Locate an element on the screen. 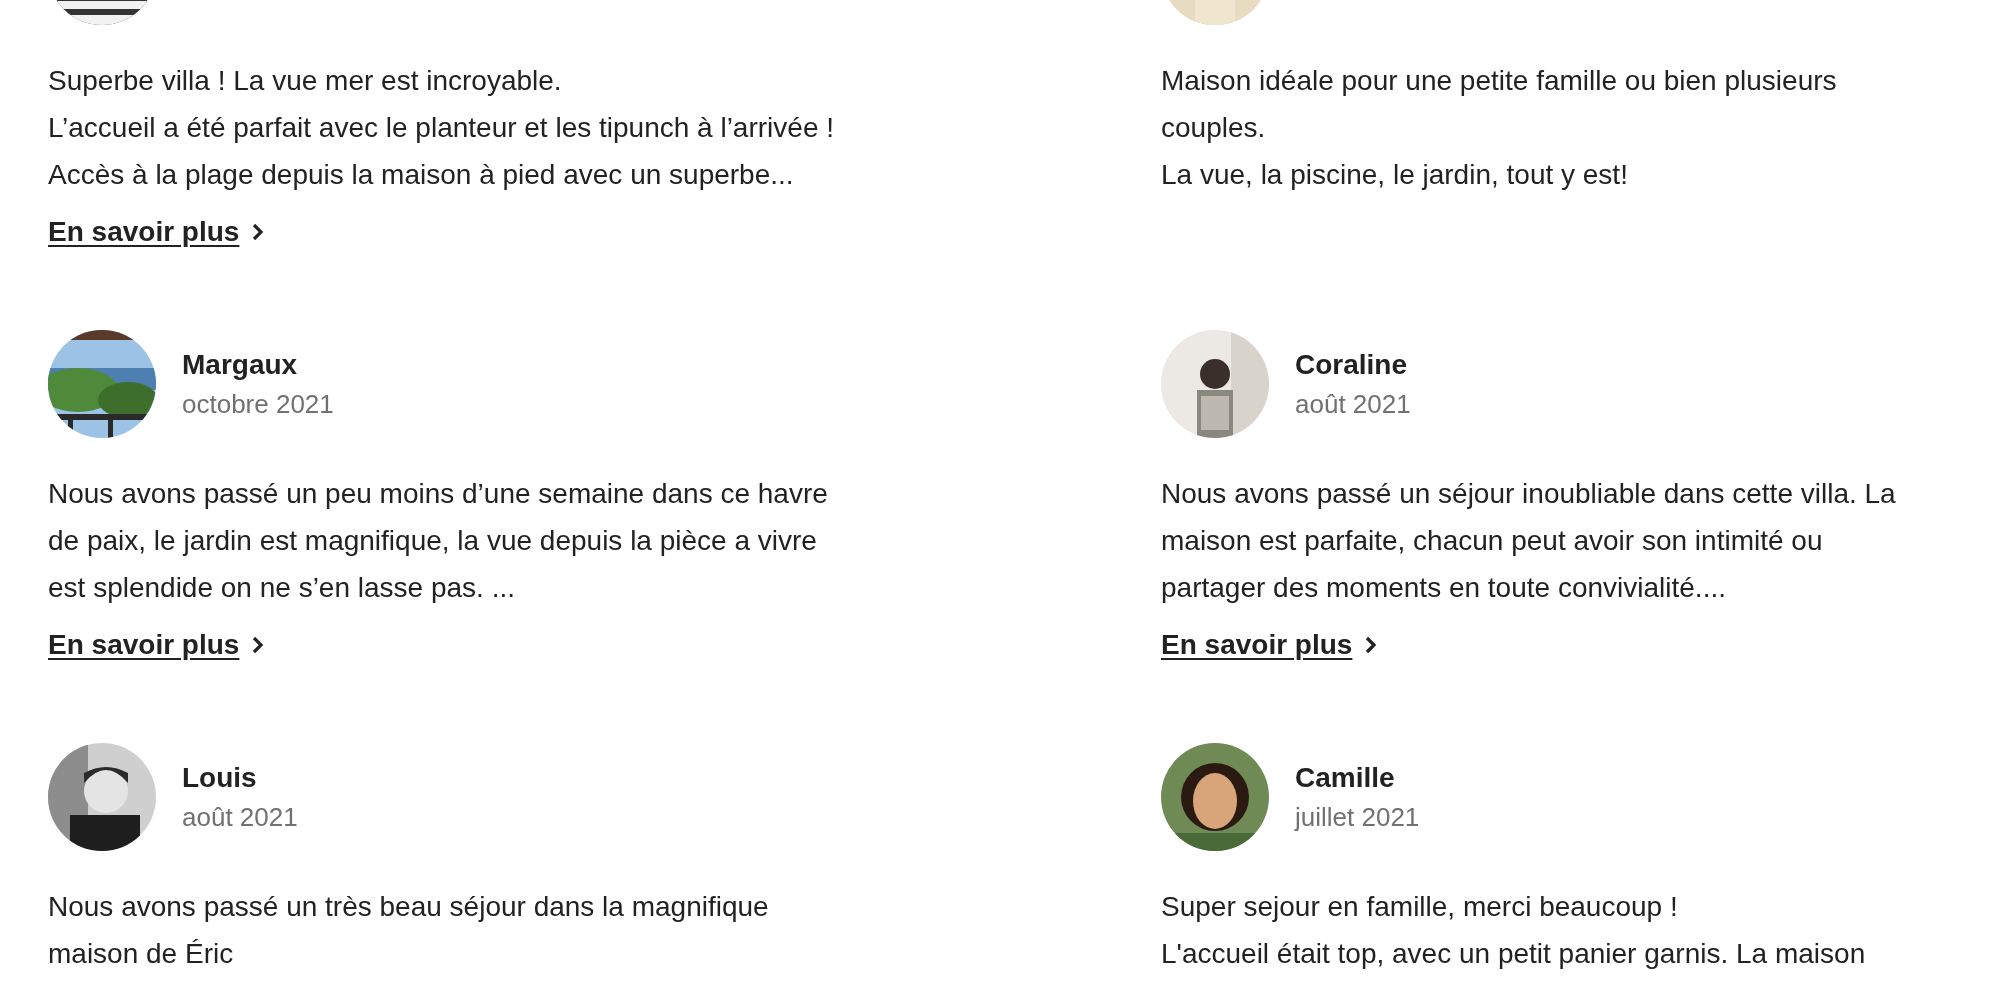 This screenshot has width=2000, height=1000. review-text: Maison idéale pour une petite famille ou bien plusieurs couples. La vue, la piscine, le jardin, tout y est! is located at coordinates (1499, 128).